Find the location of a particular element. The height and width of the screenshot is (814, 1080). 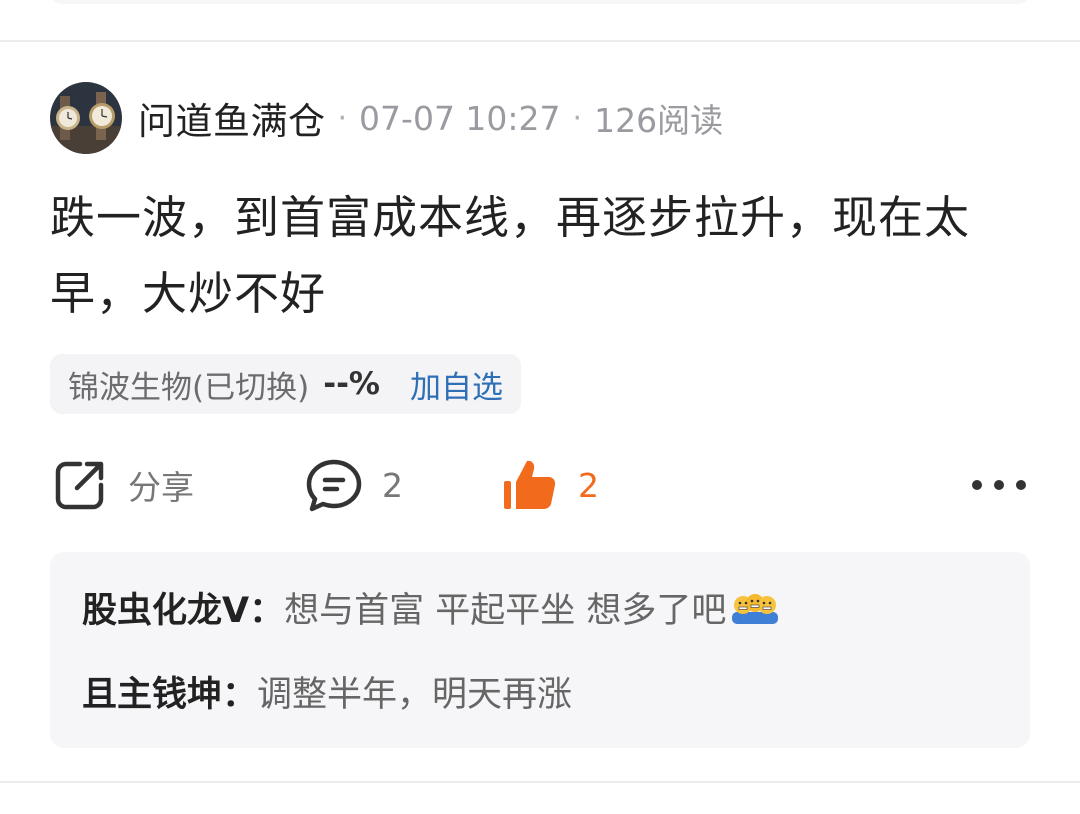

more-button is located at coordinates (999, 485).